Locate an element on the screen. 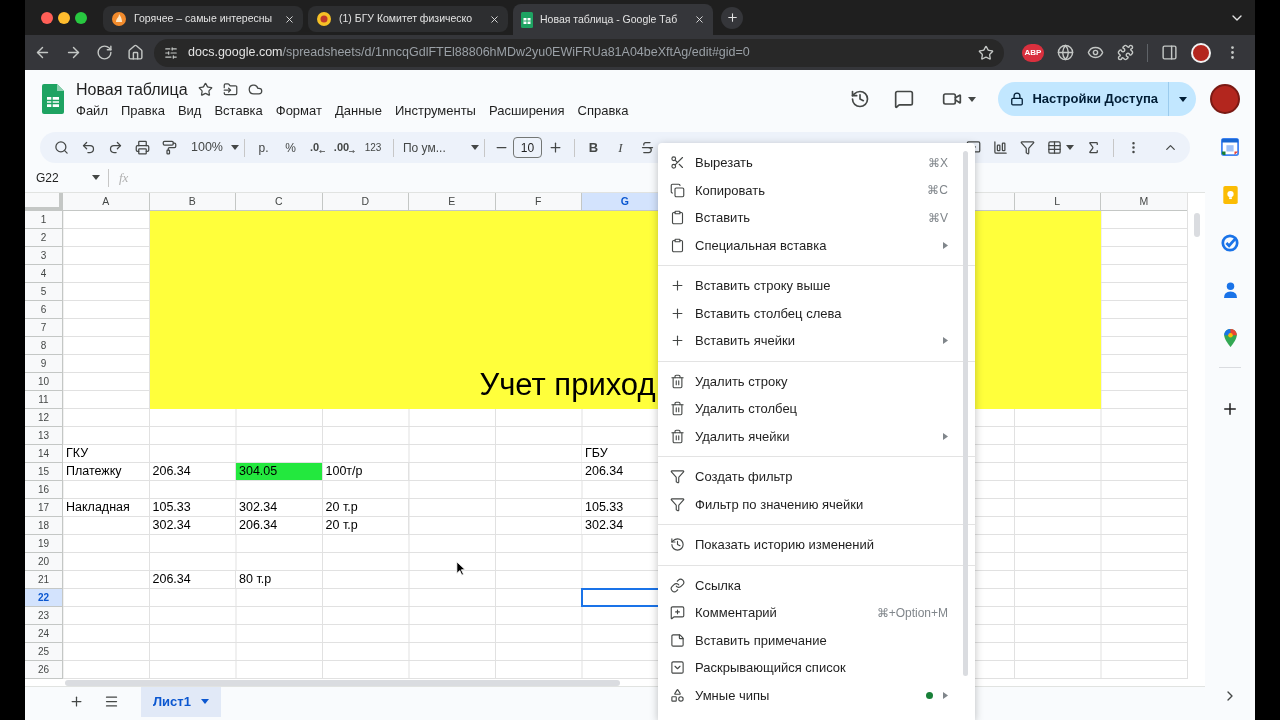  menu-scrollbar is located at coordinates (965, 413).